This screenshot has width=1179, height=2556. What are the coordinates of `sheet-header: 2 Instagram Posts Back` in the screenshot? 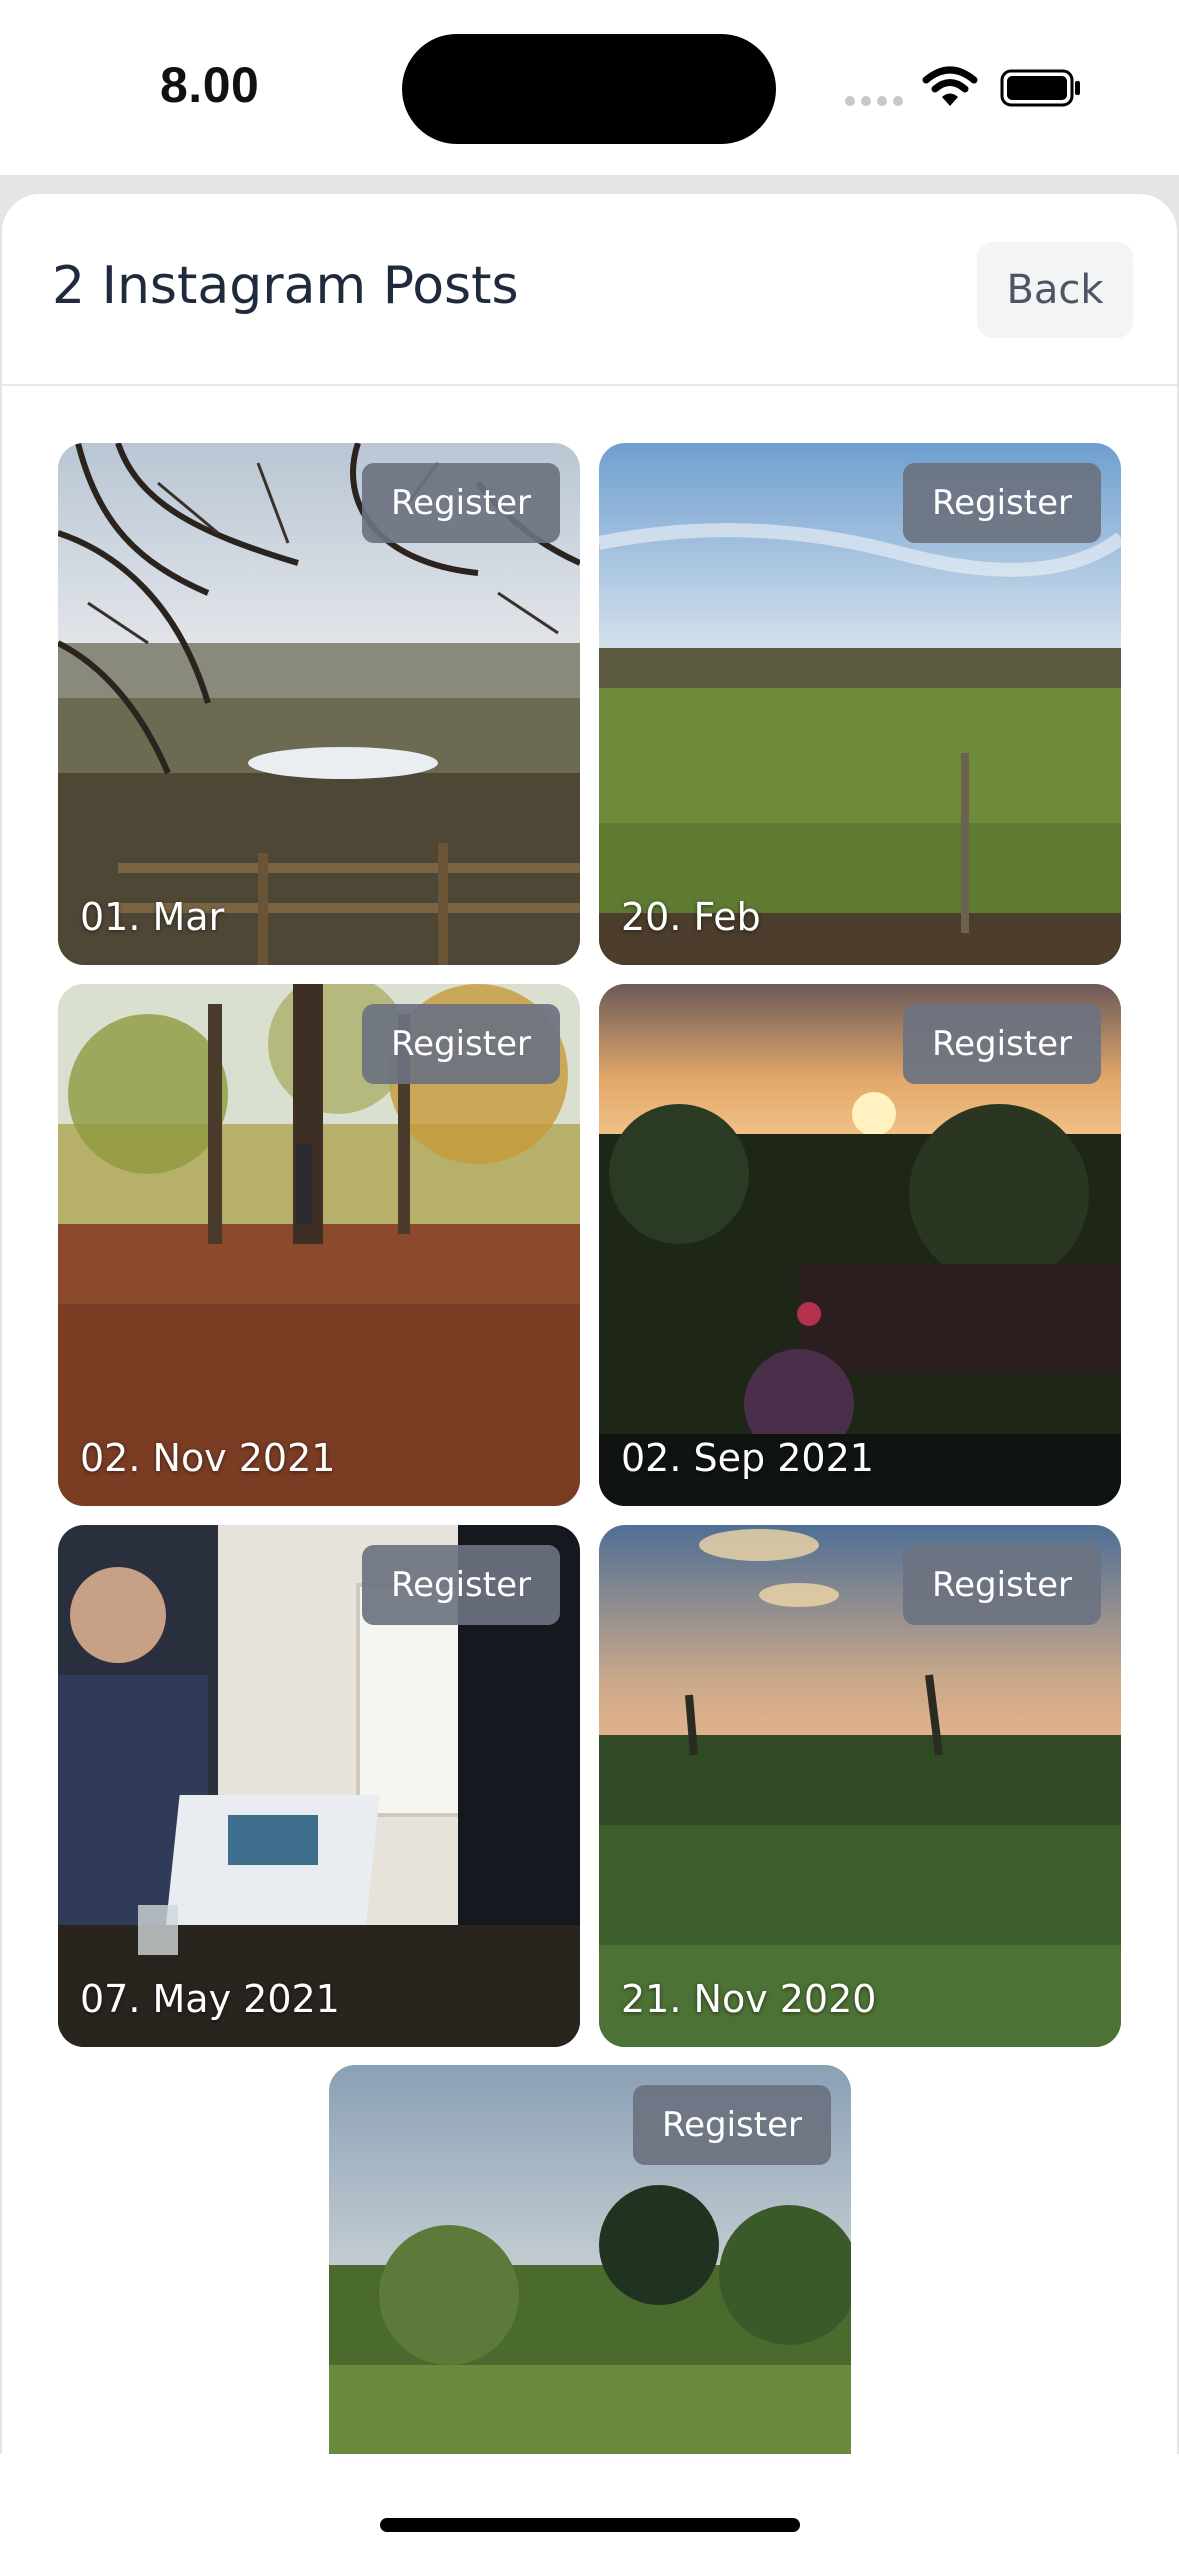 It's located at (589, 290).